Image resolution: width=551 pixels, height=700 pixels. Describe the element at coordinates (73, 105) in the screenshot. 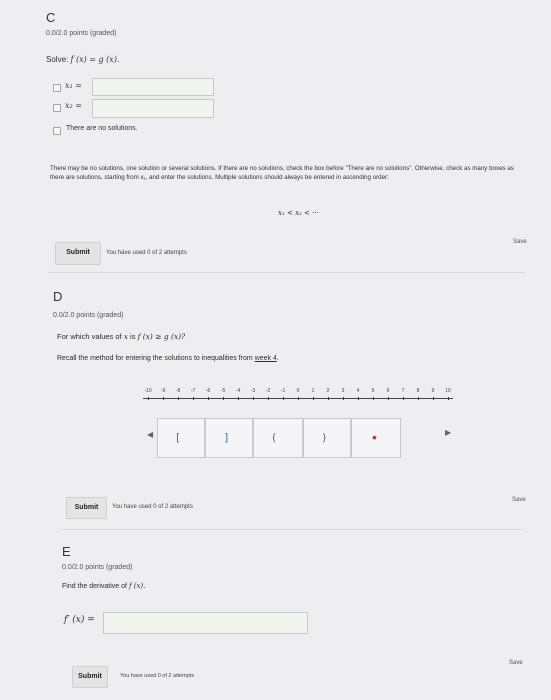

I see `solution-2-label: x₂ =` at that location.